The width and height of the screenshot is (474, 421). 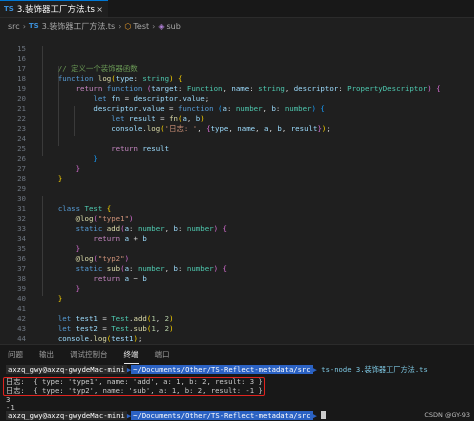 I want to click on code-line: 36 static sub(a: number, b: number) {, so click(x=122, y=263).